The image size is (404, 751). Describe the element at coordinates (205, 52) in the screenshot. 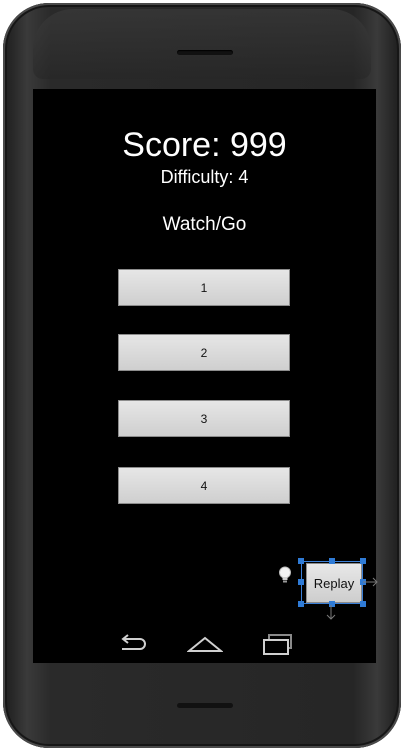

I see `earpiece-speaker` at that location.